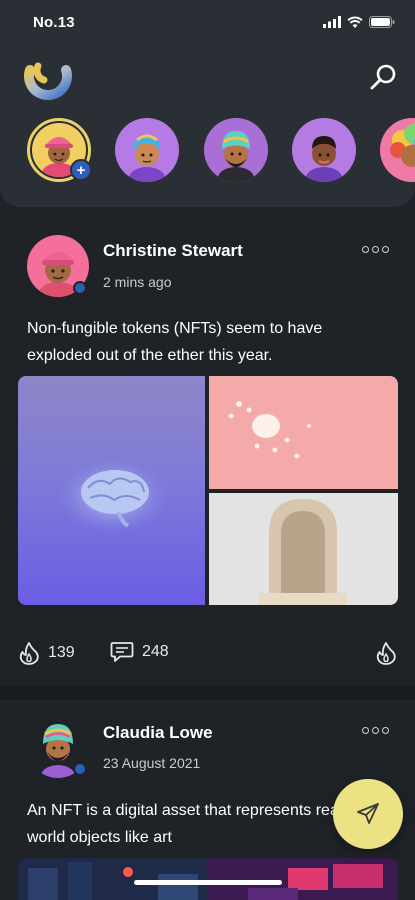  I want to click on send-icon, so click(368, 813).